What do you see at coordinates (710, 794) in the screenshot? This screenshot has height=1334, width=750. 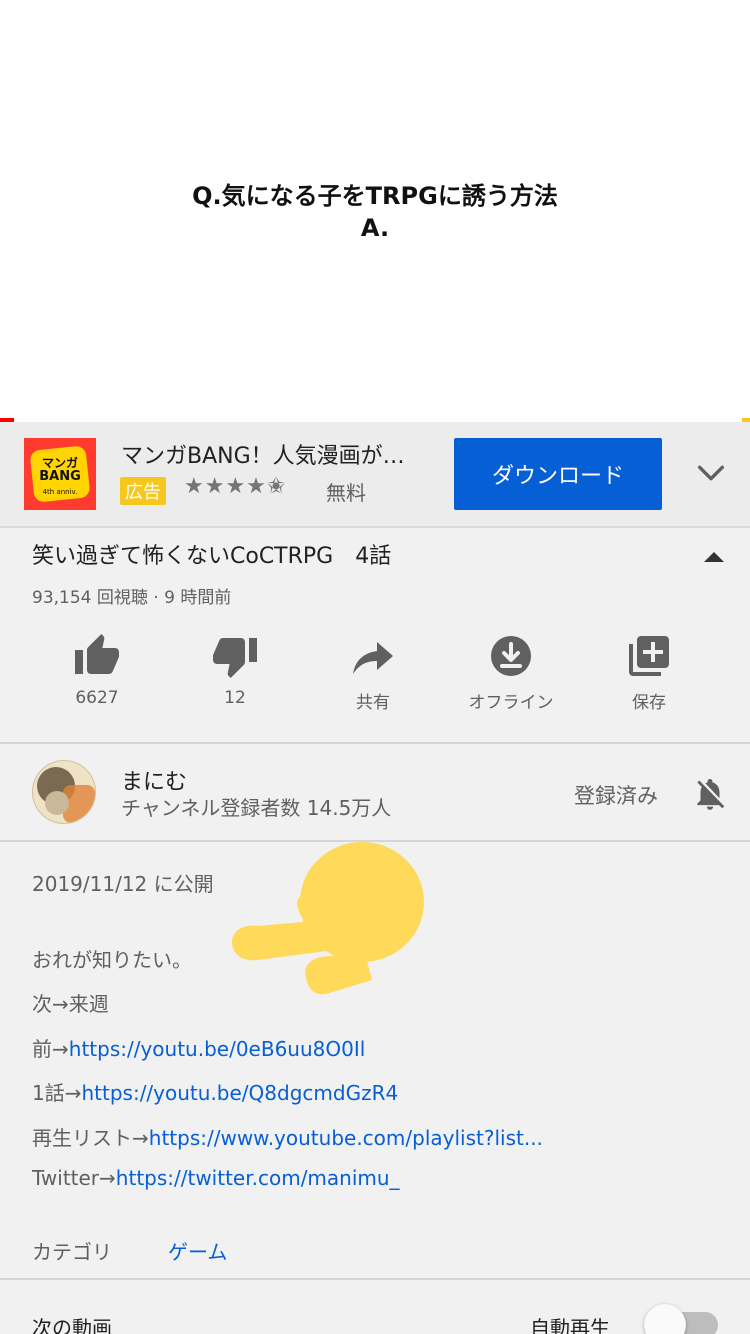 I see `notifications-off-icon` at bounding box center [710, 794].